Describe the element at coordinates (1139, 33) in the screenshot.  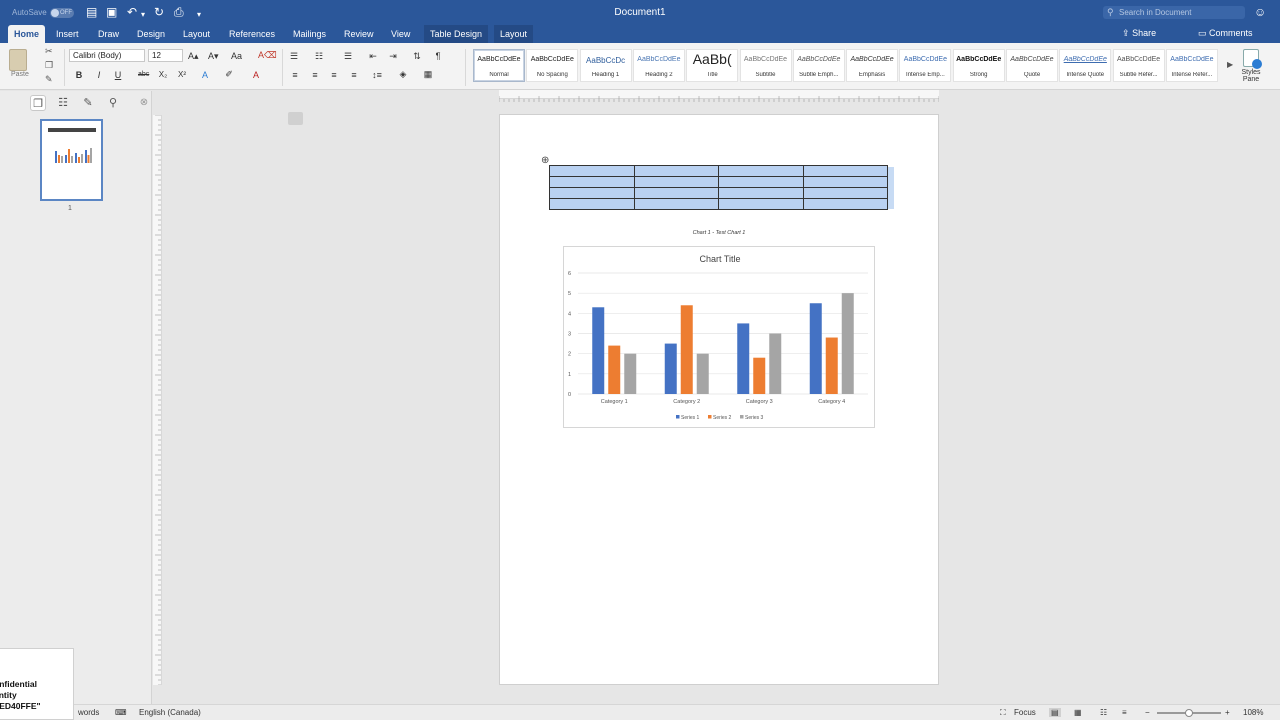
I see `share-button: ⇪ Share` at that location.